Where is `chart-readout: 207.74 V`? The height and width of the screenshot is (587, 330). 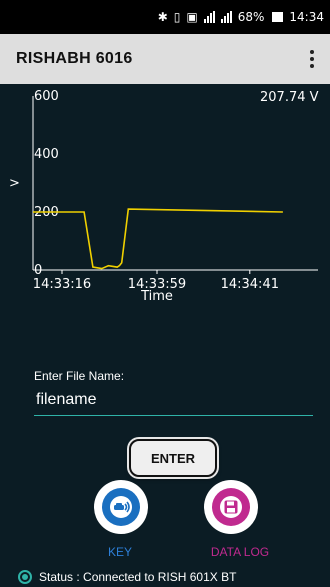 chart-readout: 207.74 V is located at coordinates (289, 97).